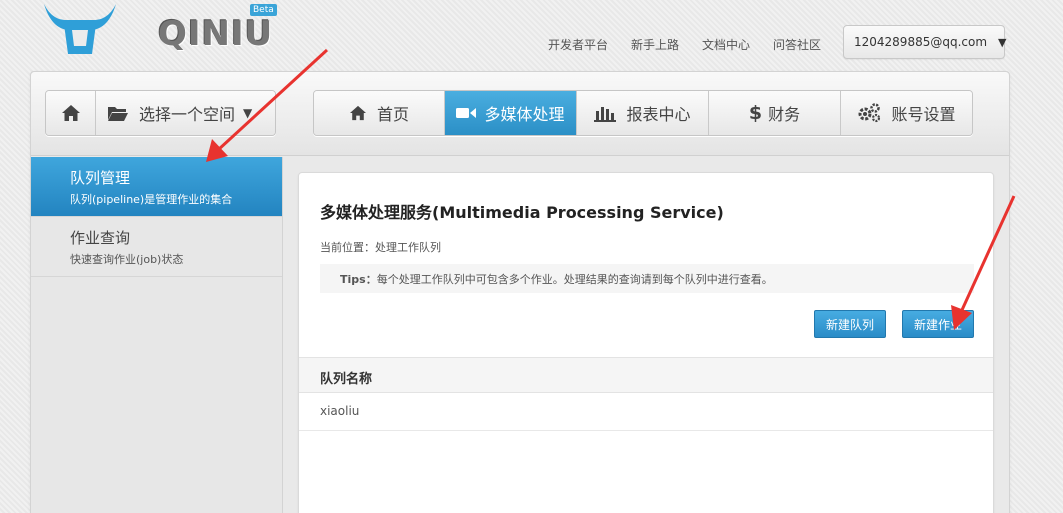 This screenshot has height=513, width=1063. I want to click on beta-badge: Beta, so click(263, 10).